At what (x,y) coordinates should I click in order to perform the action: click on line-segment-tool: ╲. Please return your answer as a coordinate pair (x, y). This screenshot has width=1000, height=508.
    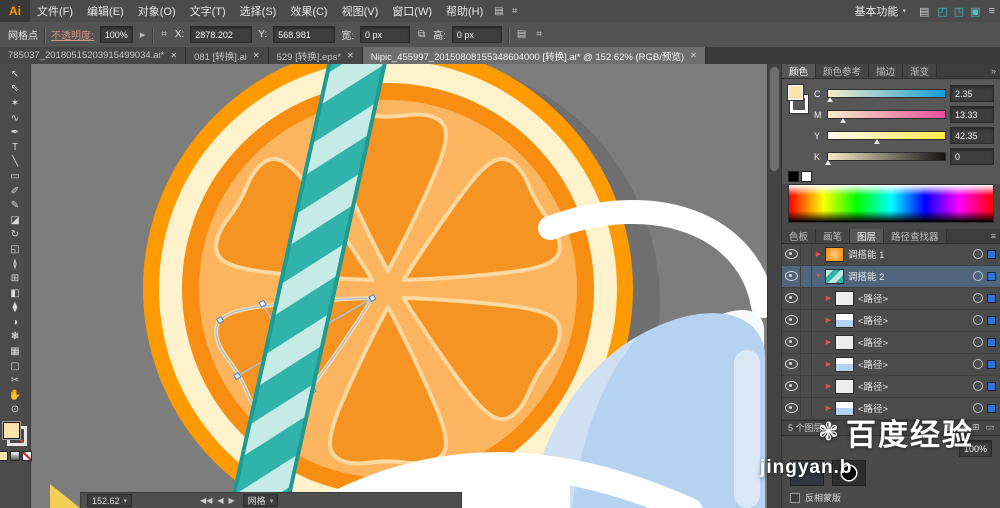
    Looking at the image, I should click on (15, 162).